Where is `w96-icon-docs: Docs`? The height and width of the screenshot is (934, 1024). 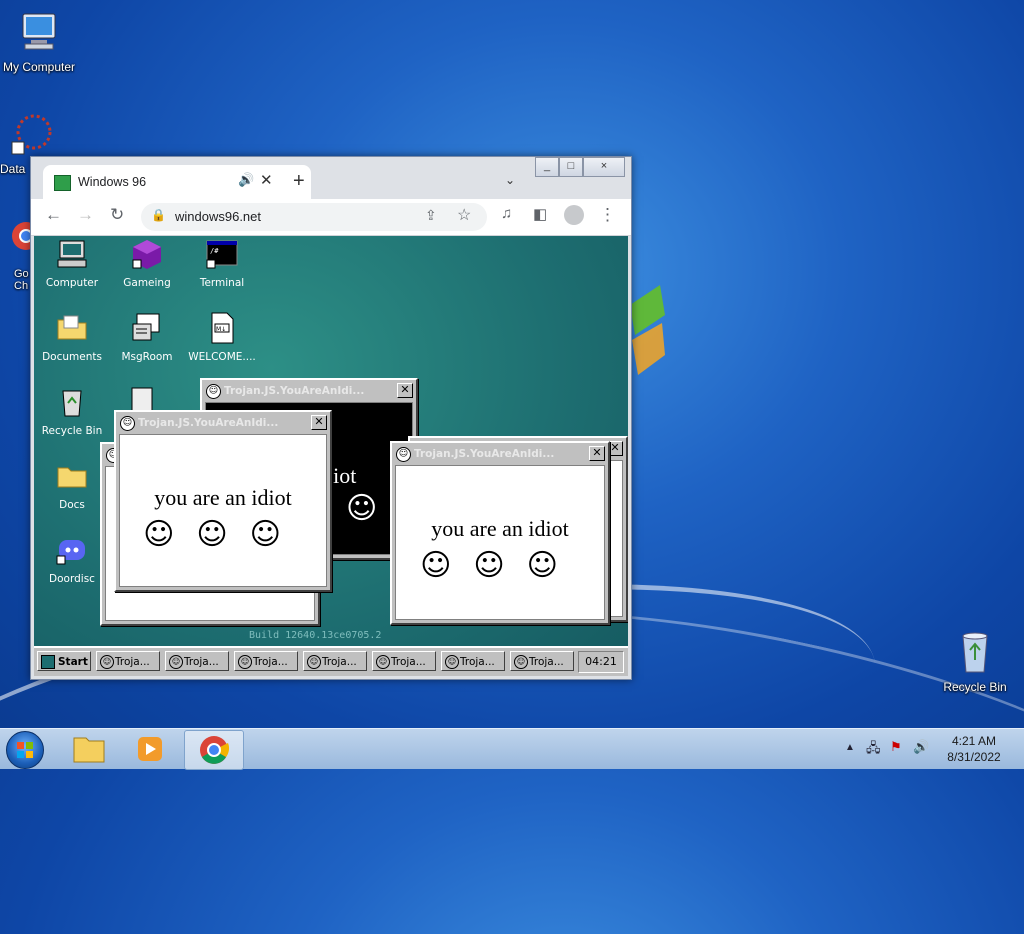
w96-icon-docs: Docs is located at coordinates (72, 485).